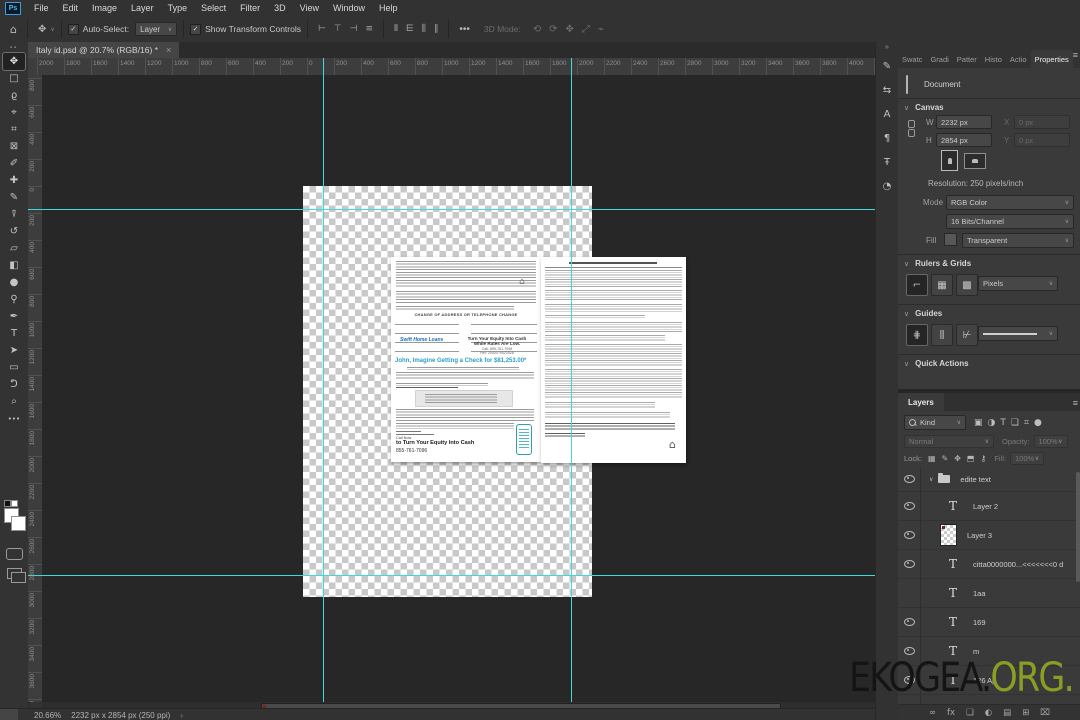 The image size is (1080, 720). I want to click on ruler-units-dropdown: Pixels ∨, so click(1018, 283).